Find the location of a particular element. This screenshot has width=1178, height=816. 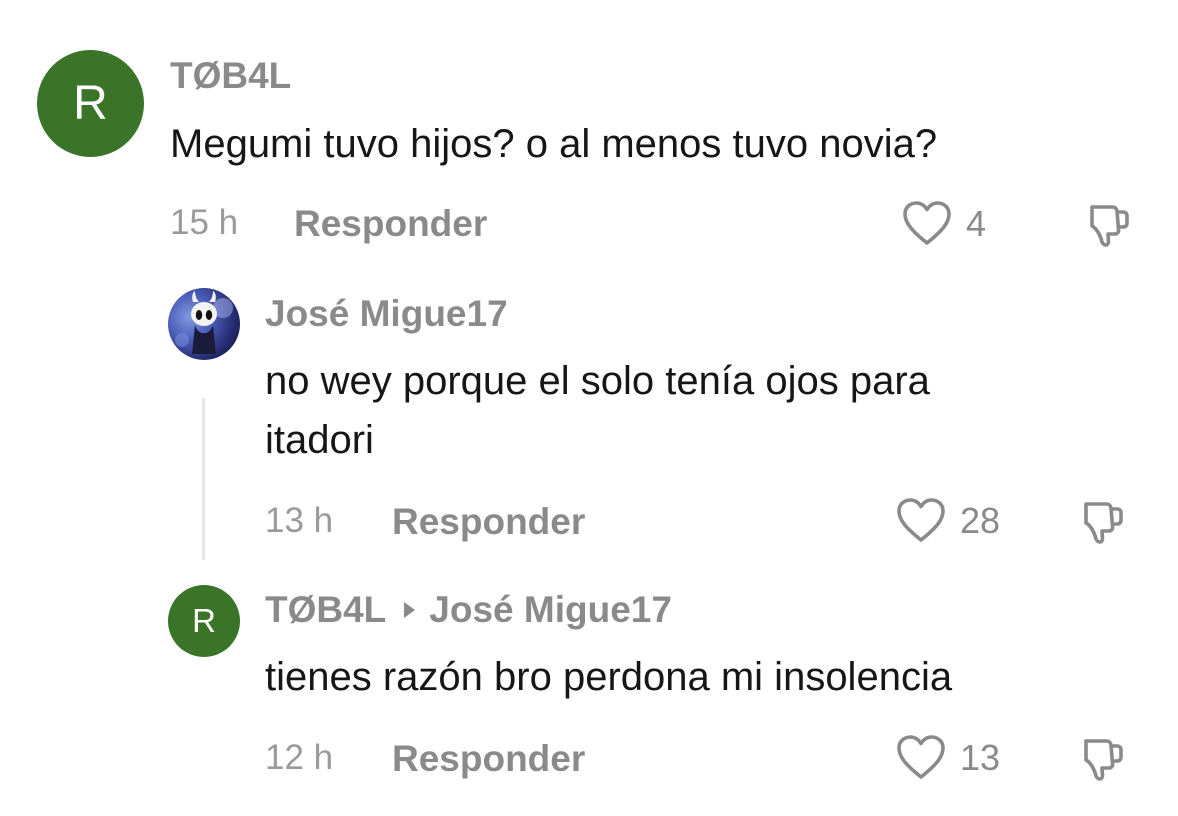

triangle-right-icon is located at coordinates (410, 610).